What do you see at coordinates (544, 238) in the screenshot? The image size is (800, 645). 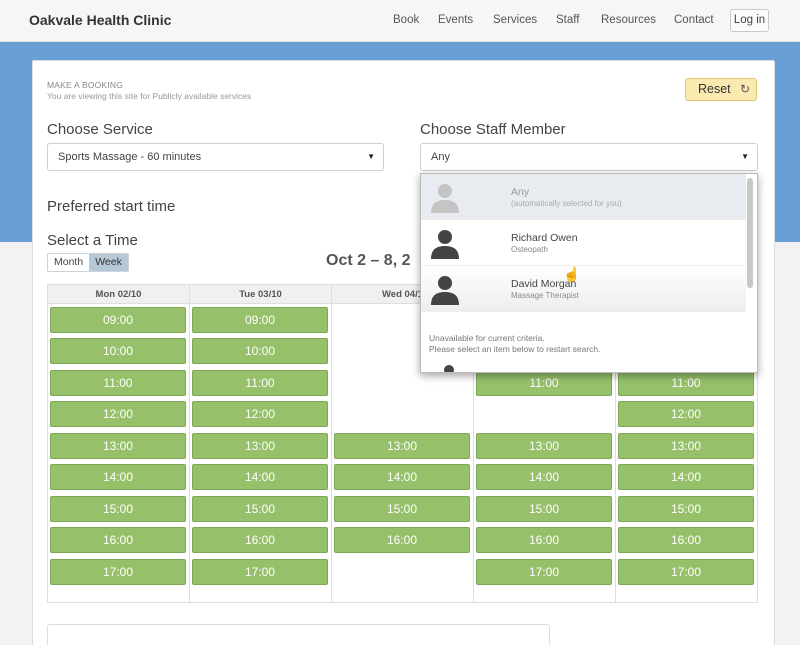 I see `staff-option-name: Richard Owen` at bounding box center [544, 238].